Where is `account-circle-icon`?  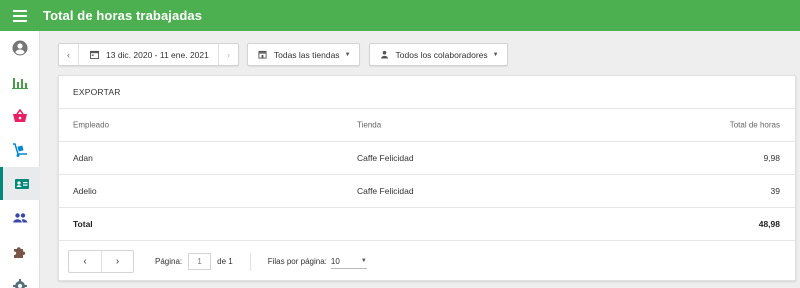
account-circle-icon is located at coordinates (20, 47).